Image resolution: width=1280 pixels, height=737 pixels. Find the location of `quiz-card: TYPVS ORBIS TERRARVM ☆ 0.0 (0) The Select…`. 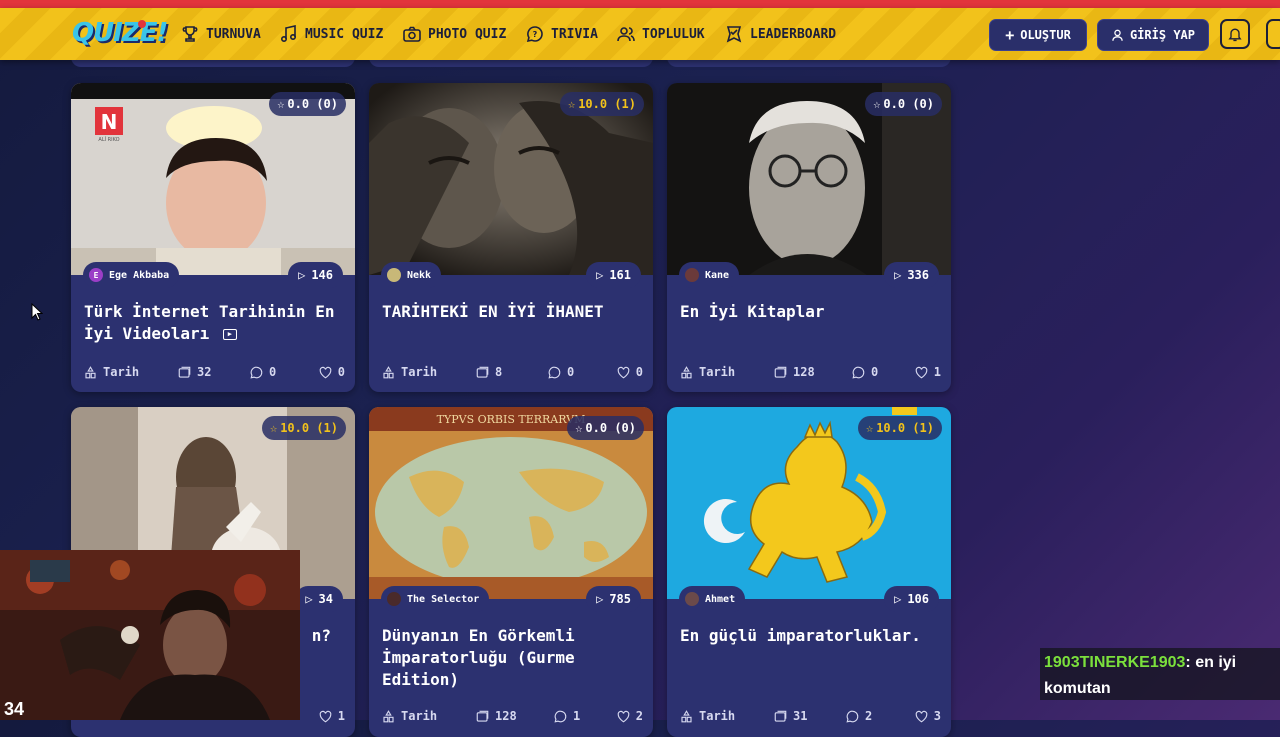

quiz-card: TYPVS ORBIS TERRARVM ☆ 0.0 (0) The Select… is located at coordinates (511, 572).